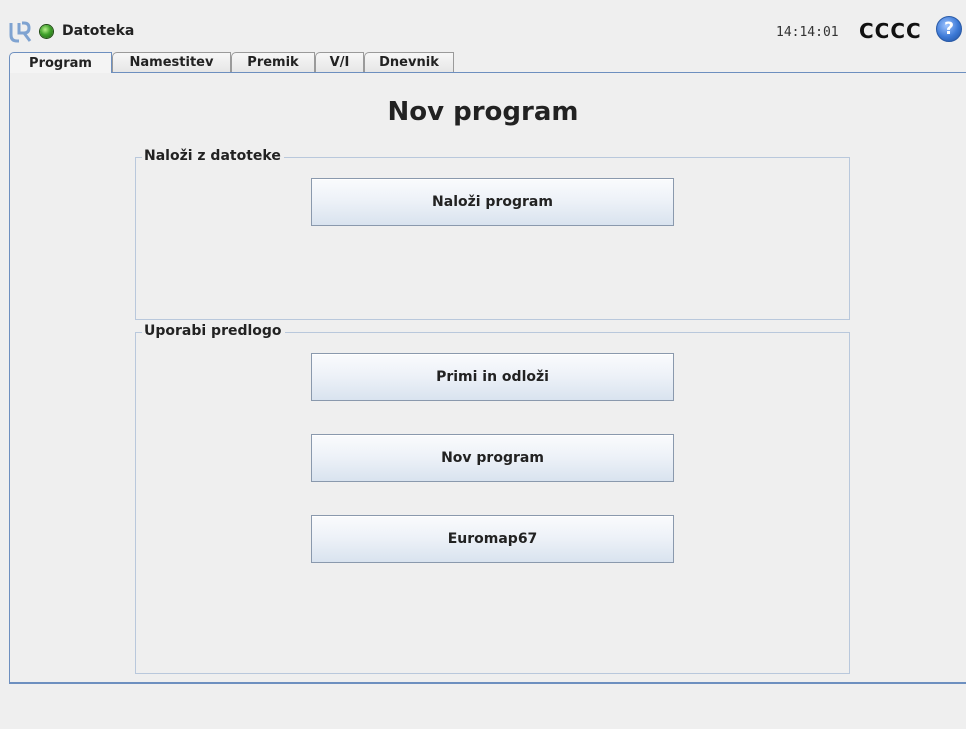 Image resolution: width=966 pixels, height=729 pixels. I want to click on tab-bar: Program Namestitev Premik V/I Dnevnik, so click(483, 62).